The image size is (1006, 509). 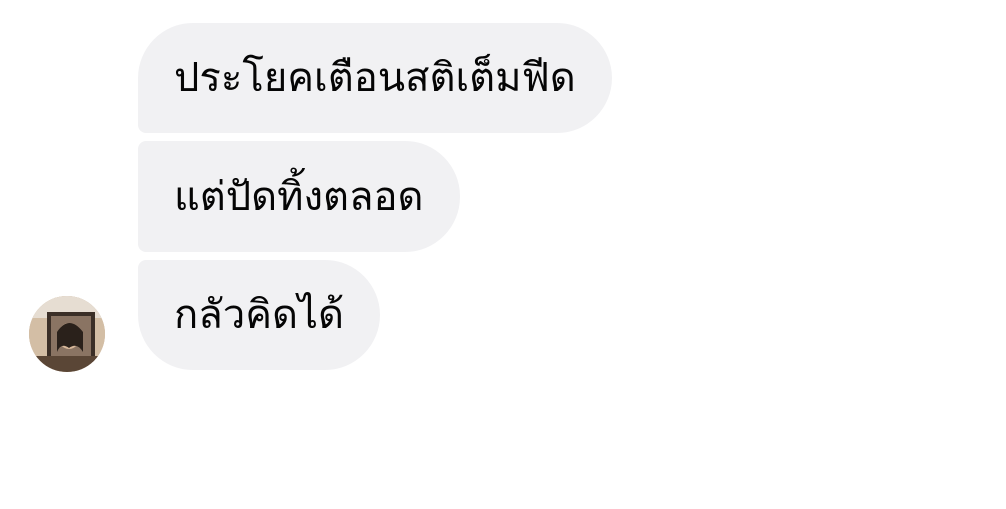 I want to click on message-bubble: กลัวคิดได้, so click(x=259, y=315).